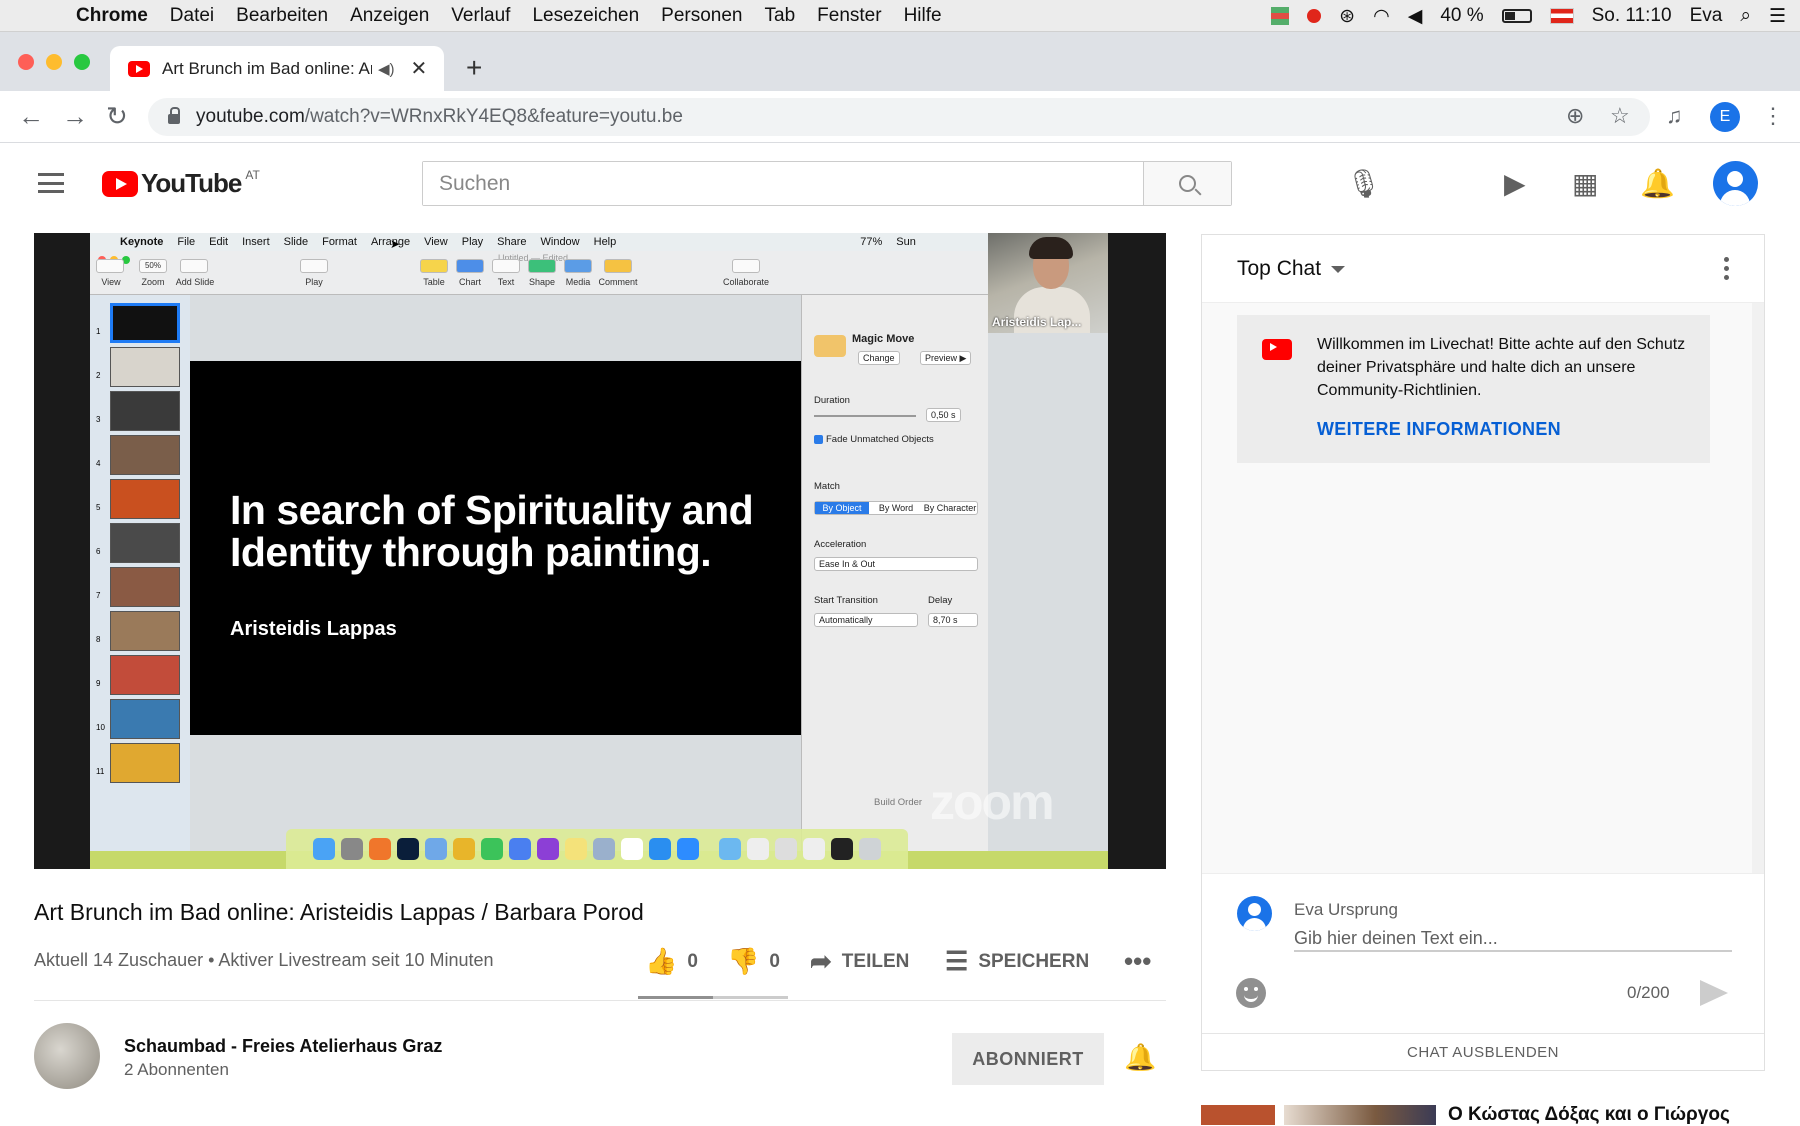  What do you see at coordinates (1314, 16) in the screenshot?
I see `record-status-icon` at bounding box center [1314, 16].